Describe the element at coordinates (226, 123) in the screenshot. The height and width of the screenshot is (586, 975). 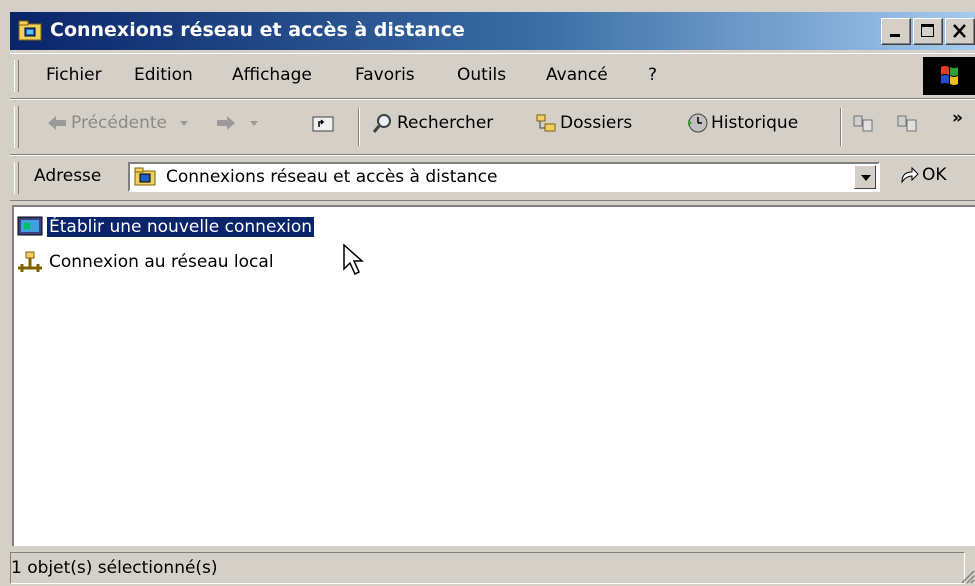
I see `forward-arrow-icon` at that location.